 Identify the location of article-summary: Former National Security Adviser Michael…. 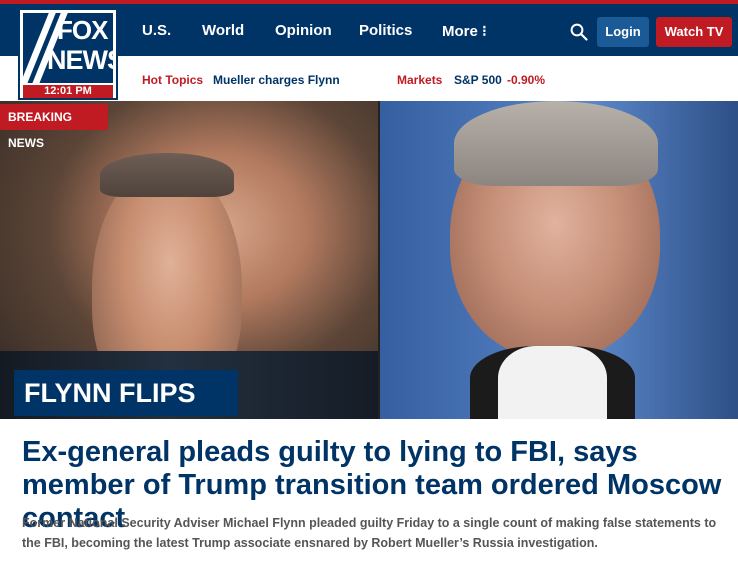
(369, 533).